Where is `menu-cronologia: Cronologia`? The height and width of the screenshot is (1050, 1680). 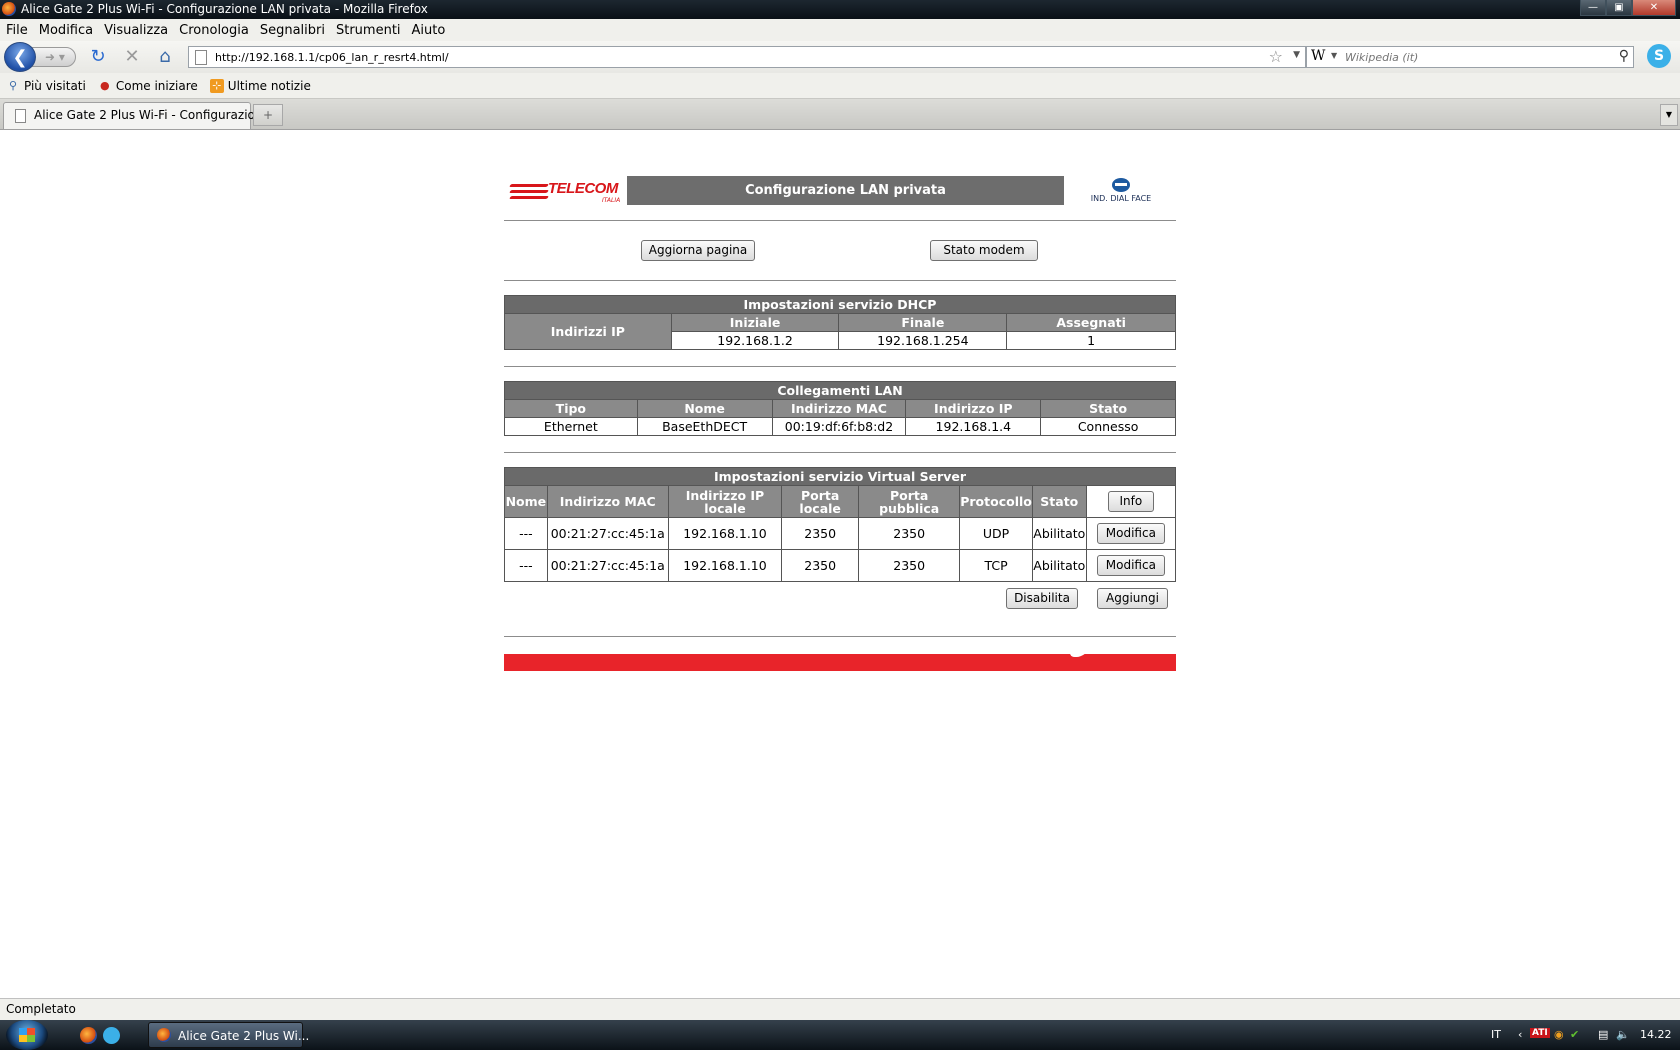
menu-cronologia: Cronologia is located at coordinates (214, 30).